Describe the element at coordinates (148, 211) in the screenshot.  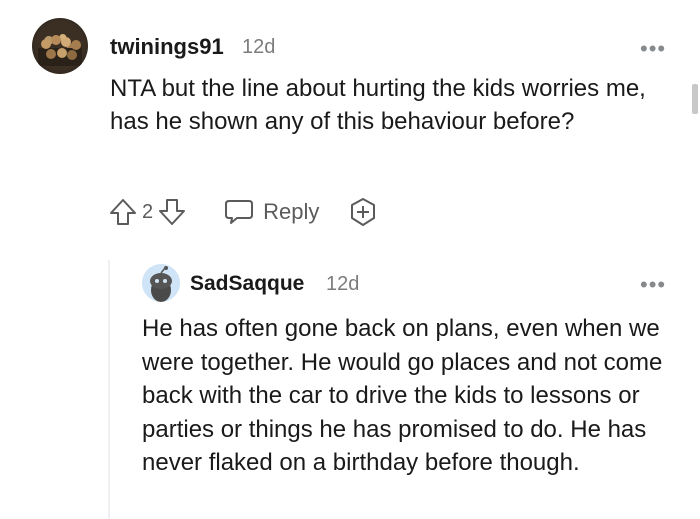
I see `vote-count: 2` at that location.